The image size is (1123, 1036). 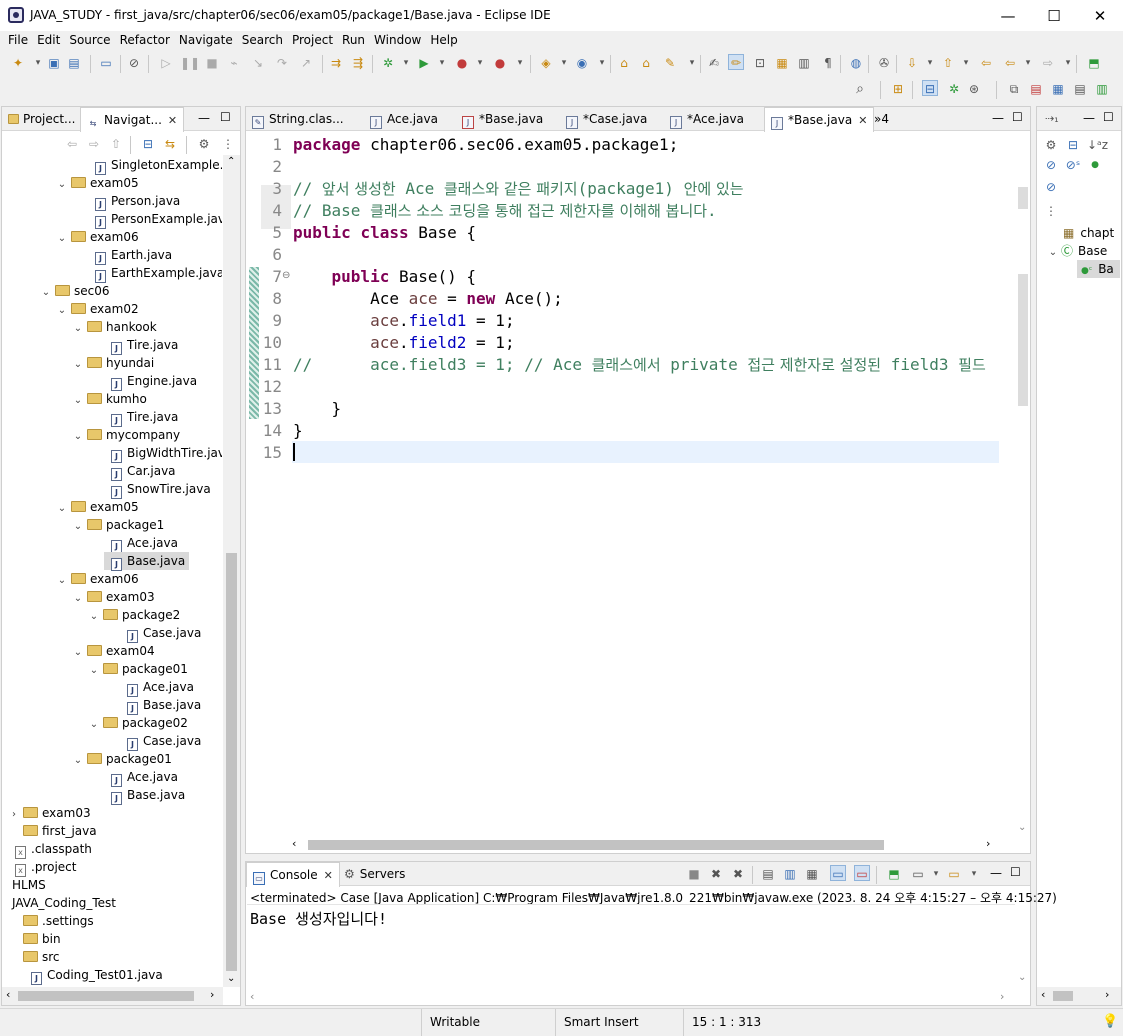 What do you see at coordinates (1079, 996) in the screenshot?
I see `outline-horizontal-scrollbar: ‹ ›` at bounding box center [1079, 996].